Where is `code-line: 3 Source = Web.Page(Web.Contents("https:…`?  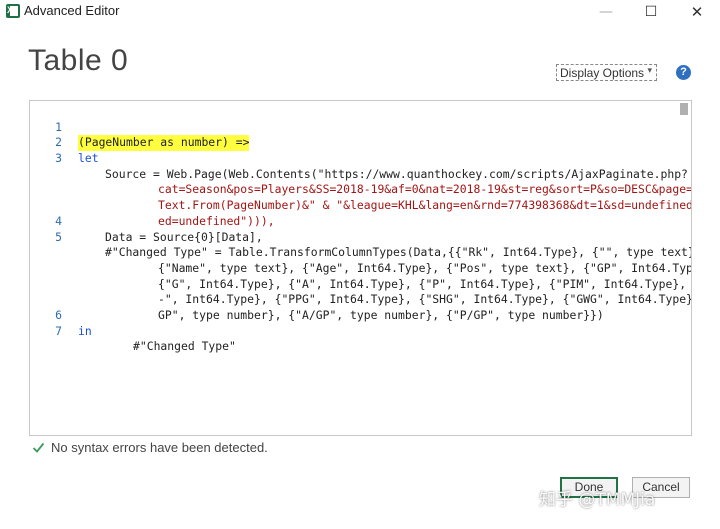
code-line: 3 Source = Web.Page(Web.Contents("https:… is located at coordinates (359, 158).